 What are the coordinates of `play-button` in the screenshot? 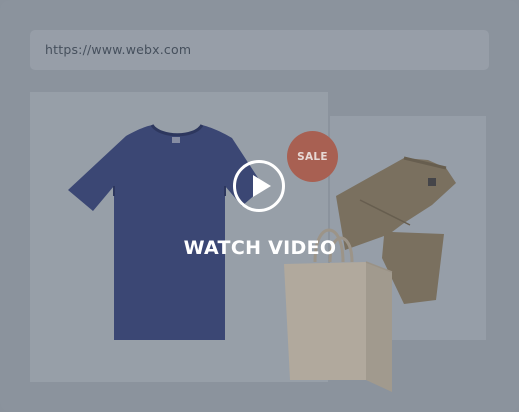 It's located at (259, 186).